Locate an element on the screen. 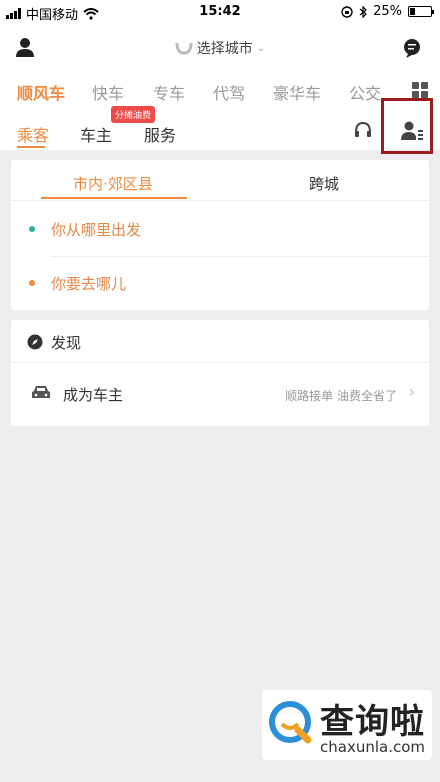  ride-tab-underline is located at coordinates (114, 198).